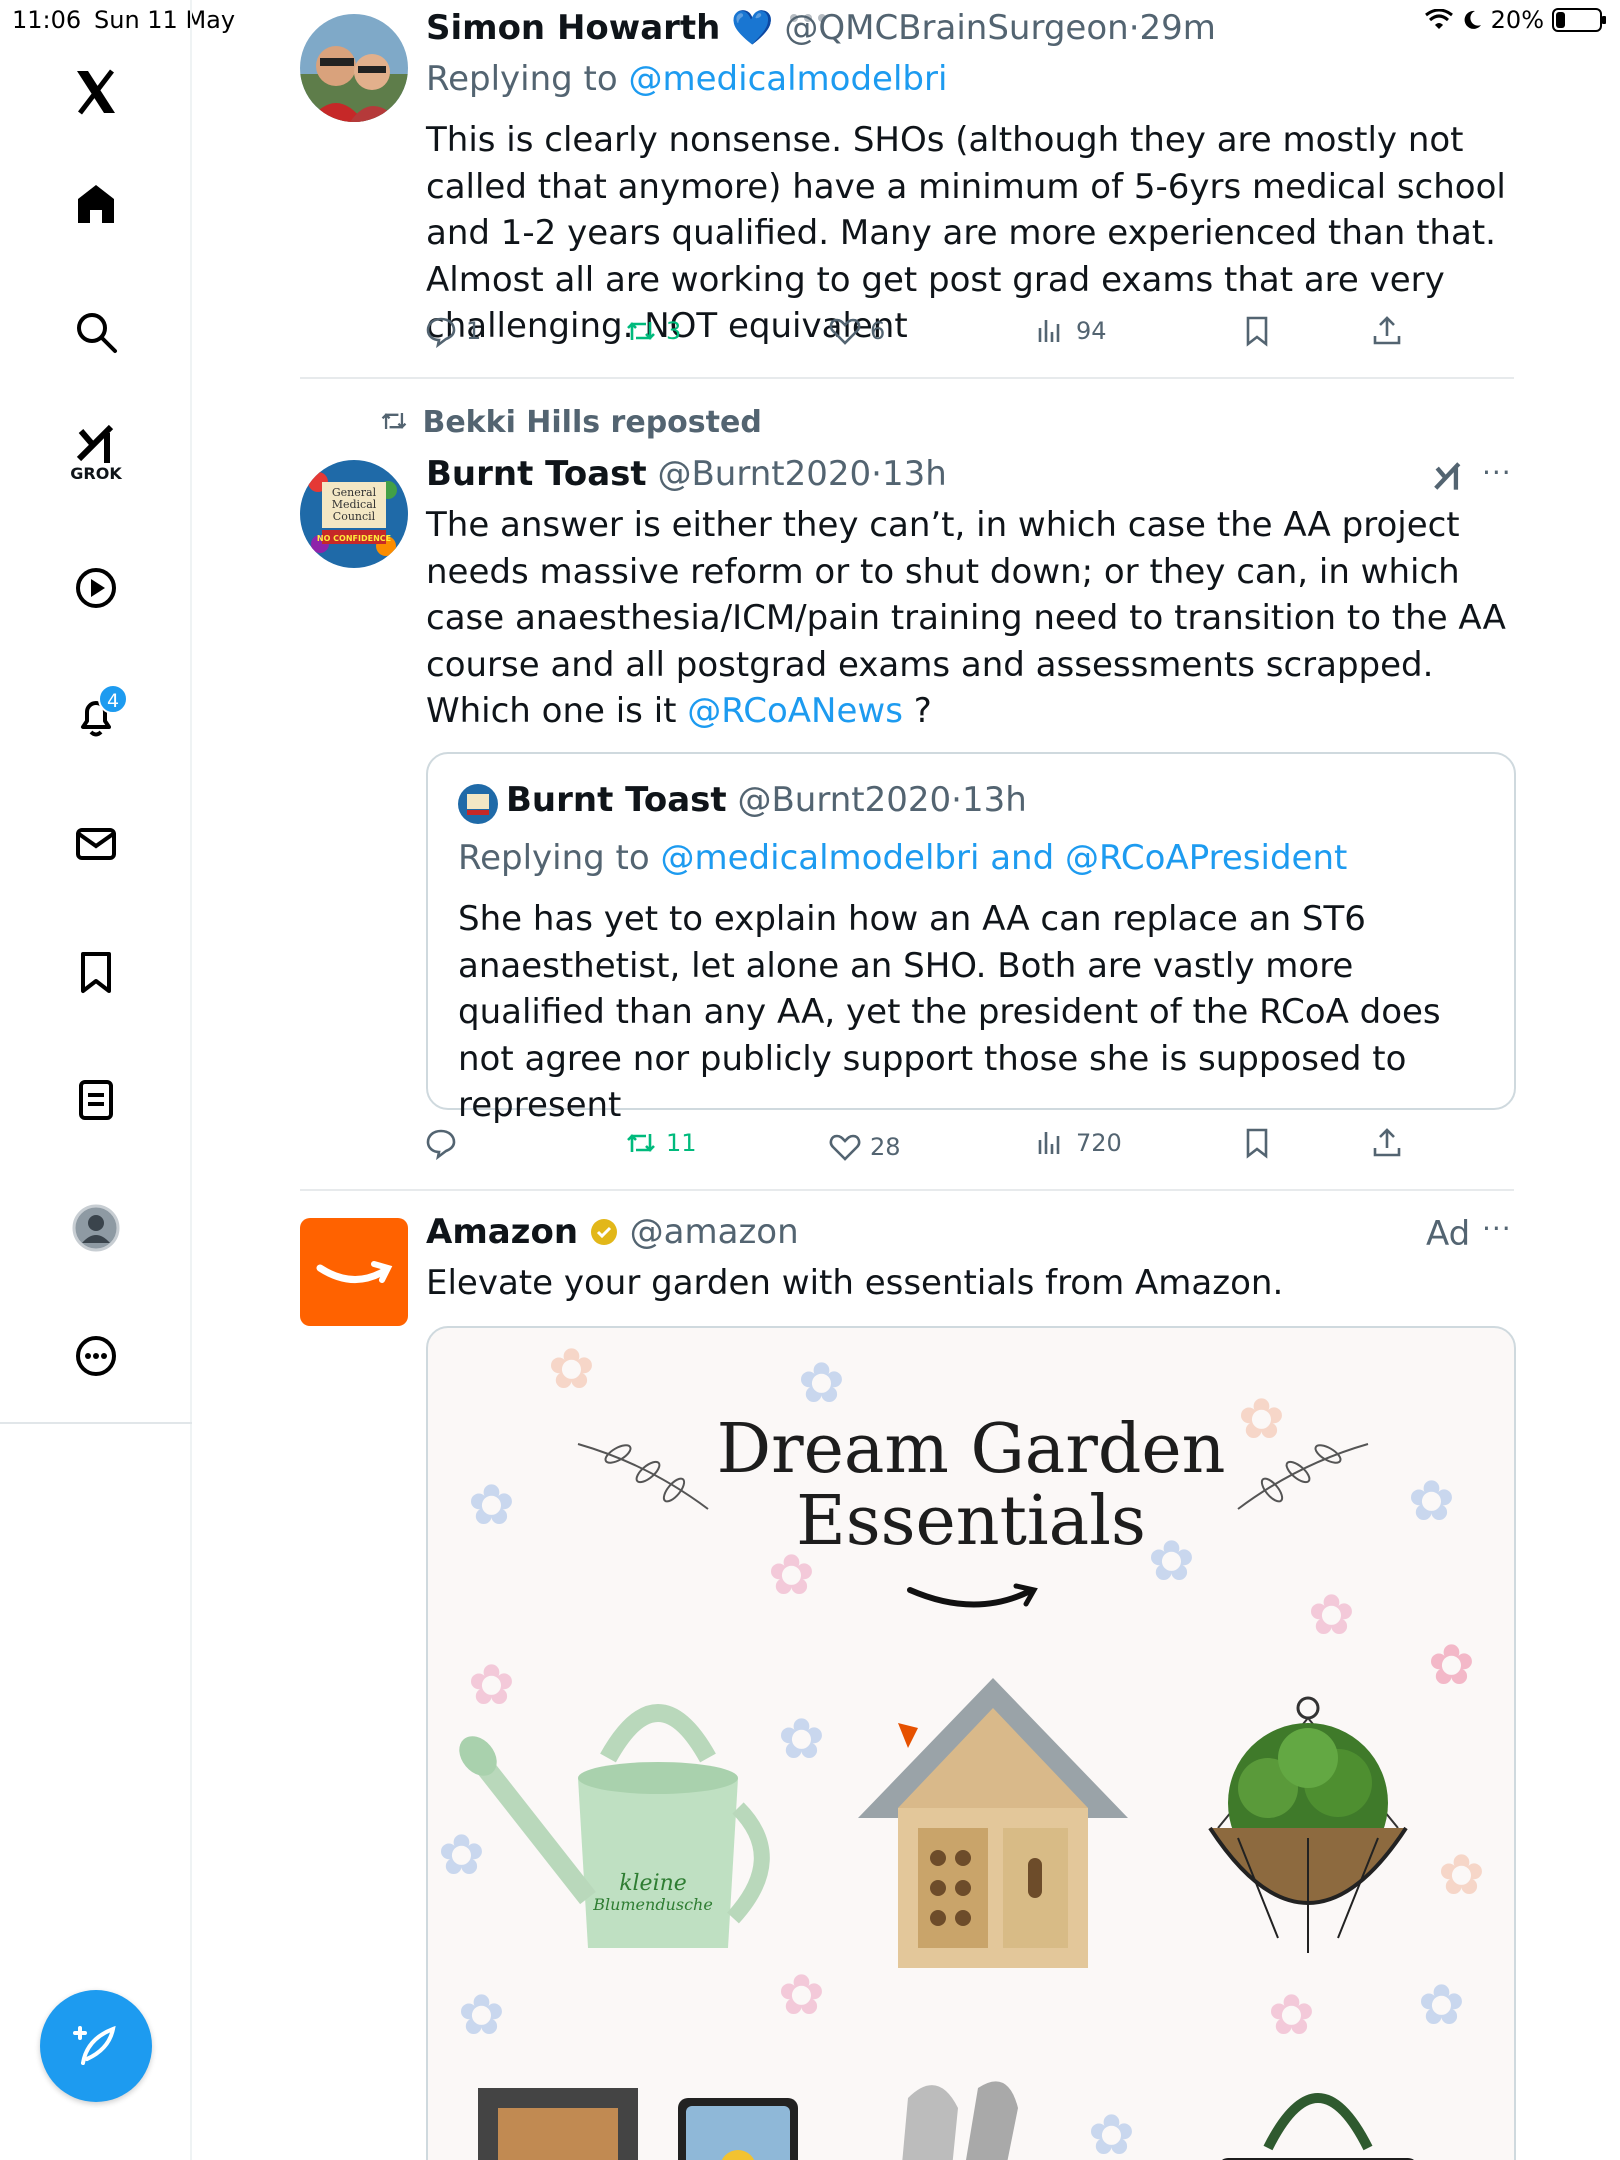 The height and width of the screenshot is (2160, 1620). Describe the element at coordinates (917, 711) in the screenshot. I see `tweet-body-end: ?` at that location.